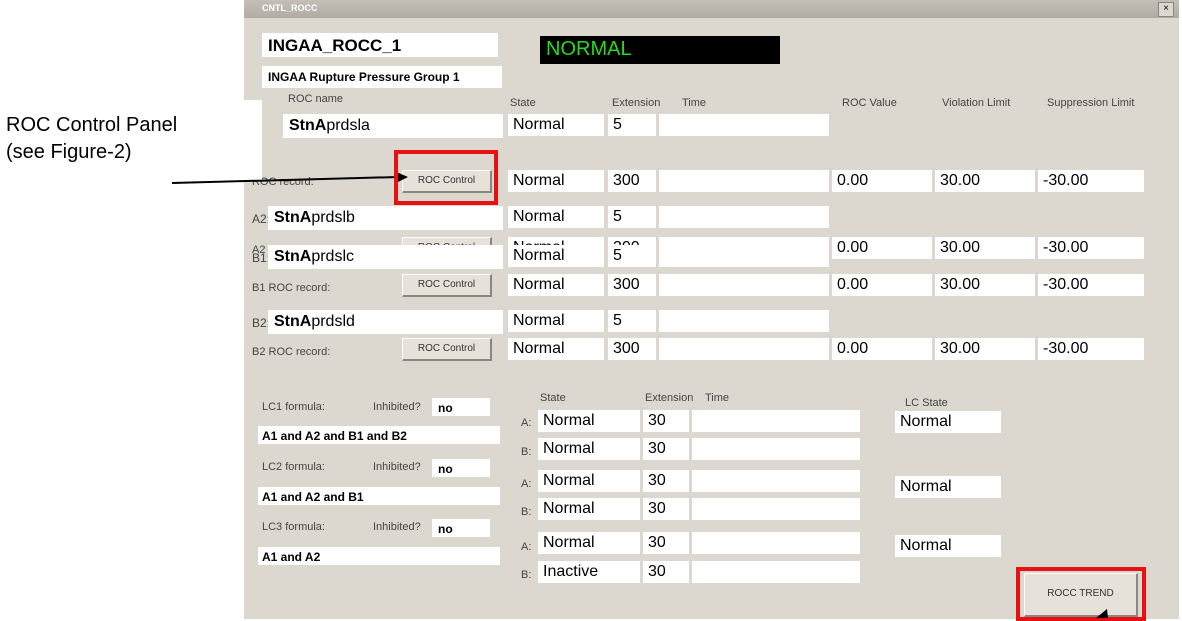  Describe the element at coordinates (669, 398) in the screenshot. I see `lc-col-extension: Extension` at that location.